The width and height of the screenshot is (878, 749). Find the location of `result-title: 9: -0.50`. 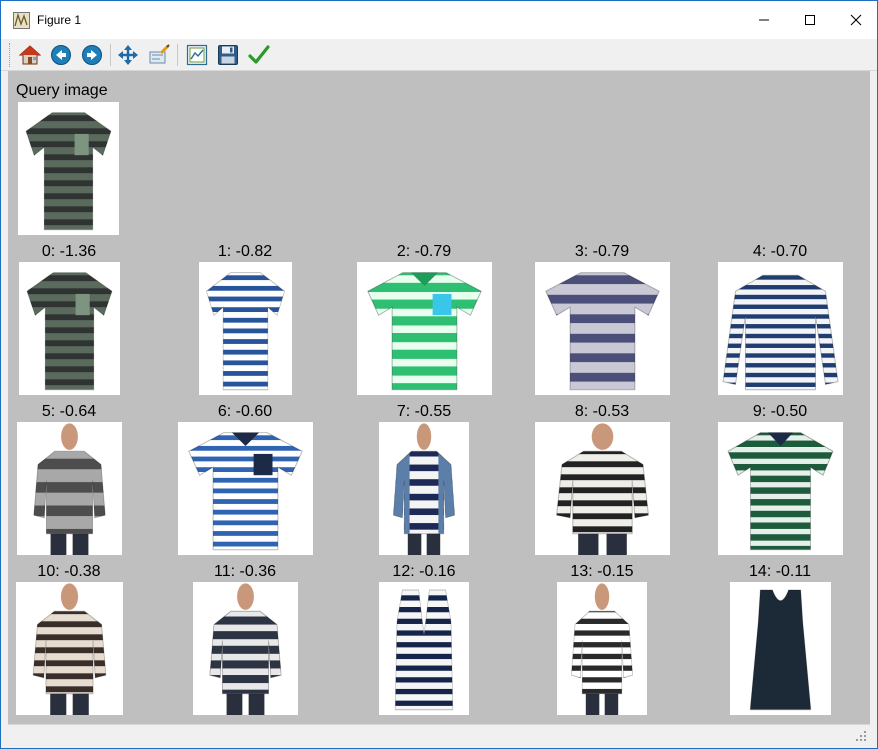

result-title: 9: -0.50 is located at coordinates (780, 411).